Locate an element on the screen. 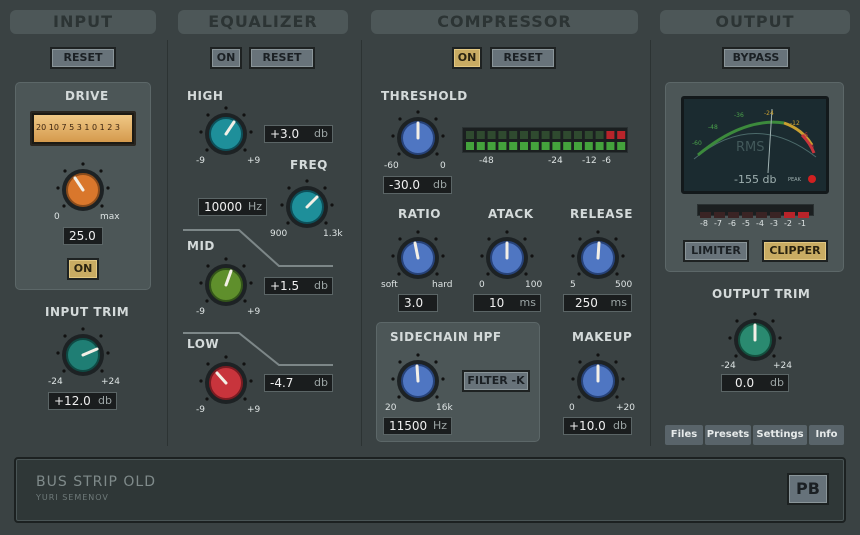  vu-scale-label: -48 is located at coordinates (713, 127).